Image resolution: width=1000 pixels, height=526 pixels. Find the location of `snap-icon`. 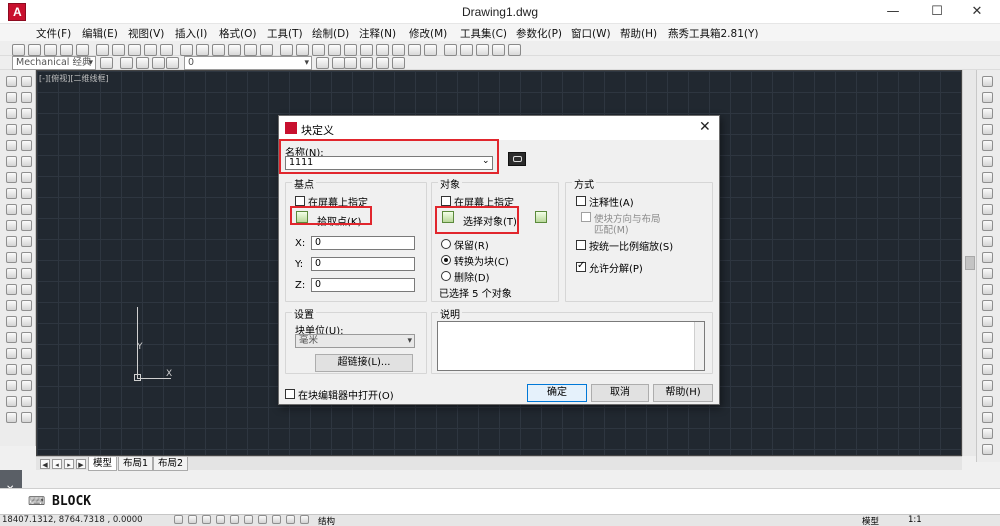

snap-icon is located at coordinates (11, 417).